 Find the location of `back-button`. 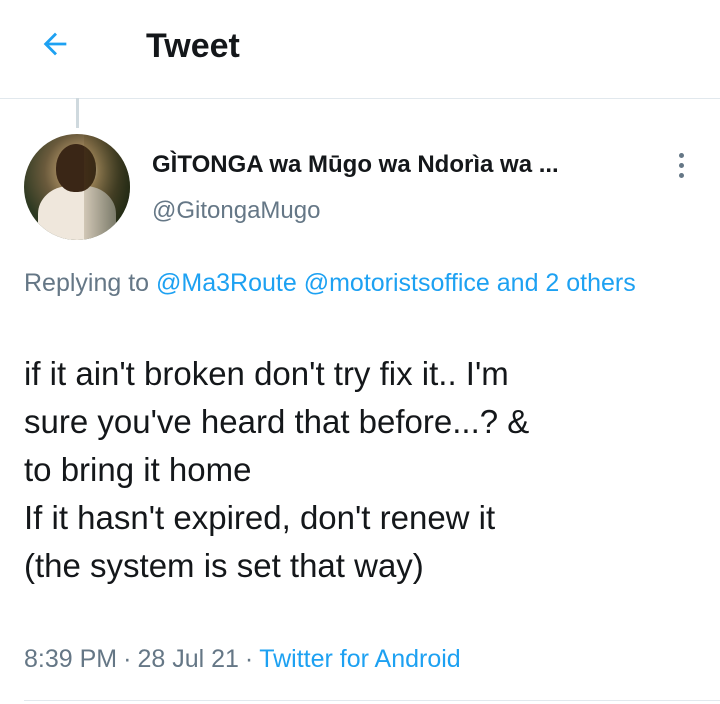

back-button is located at coordinates (55, 44).